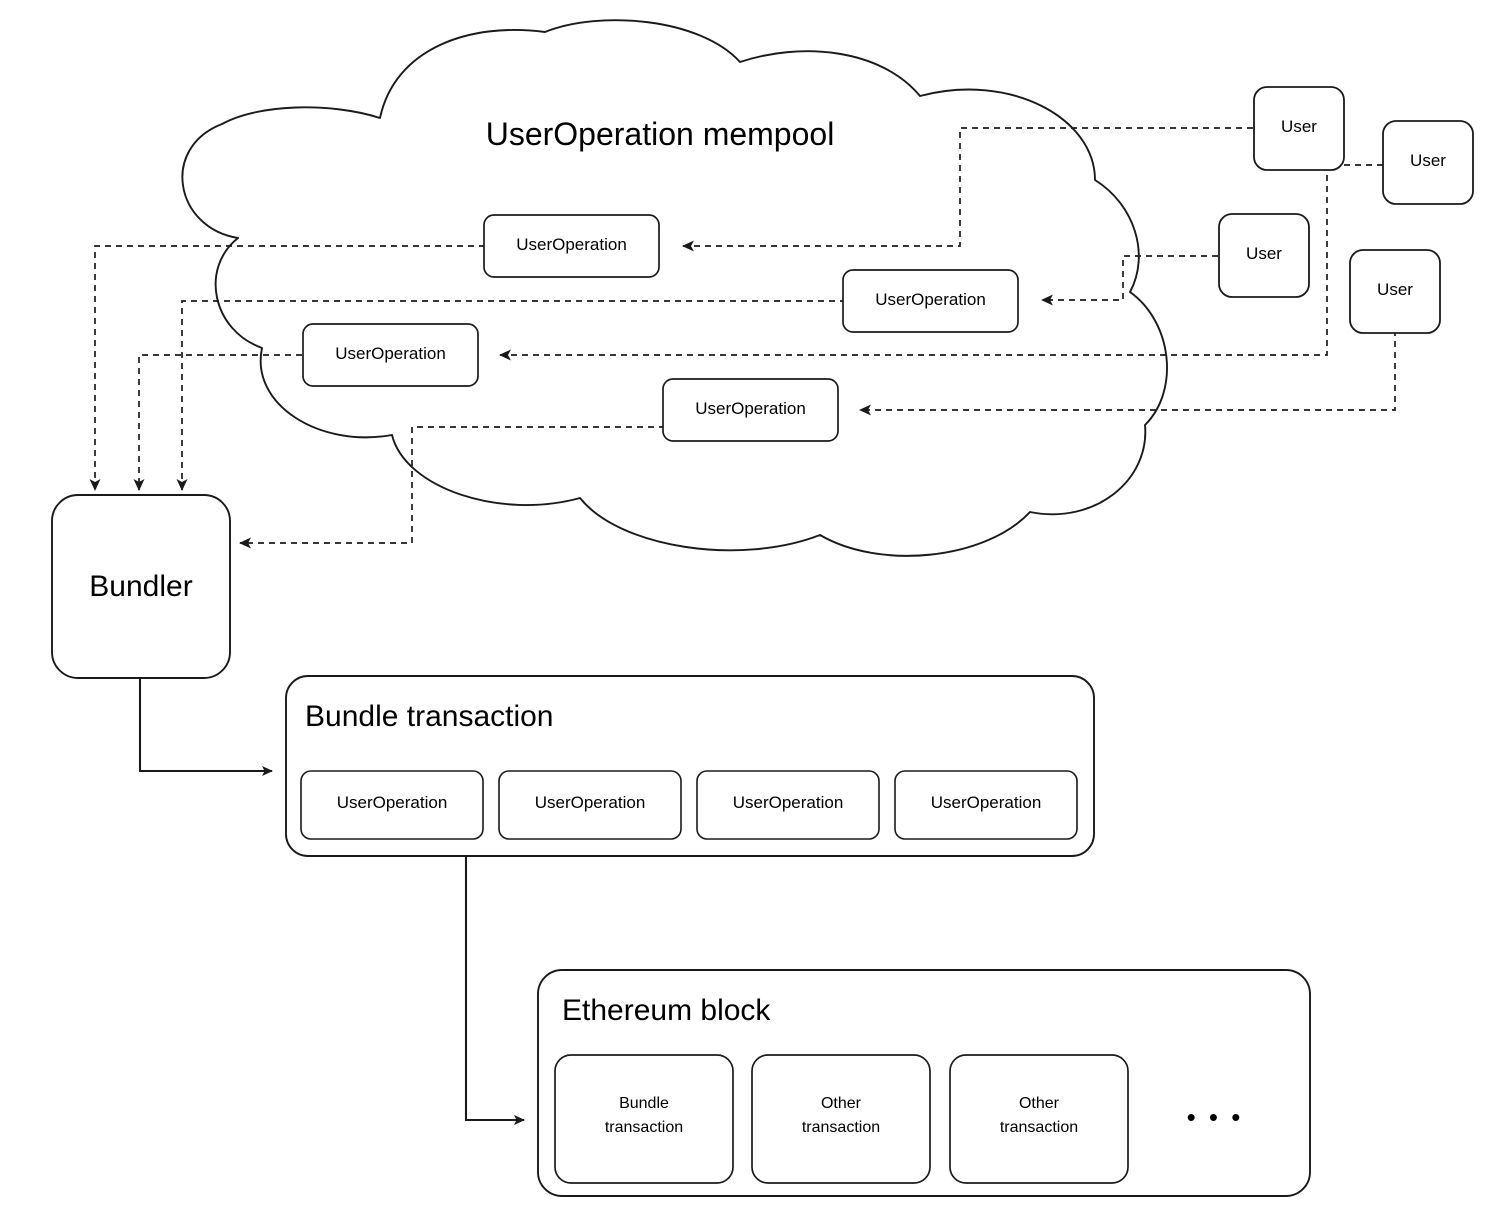  I want to click on edge-bundle-to-block, so click(494, 990).